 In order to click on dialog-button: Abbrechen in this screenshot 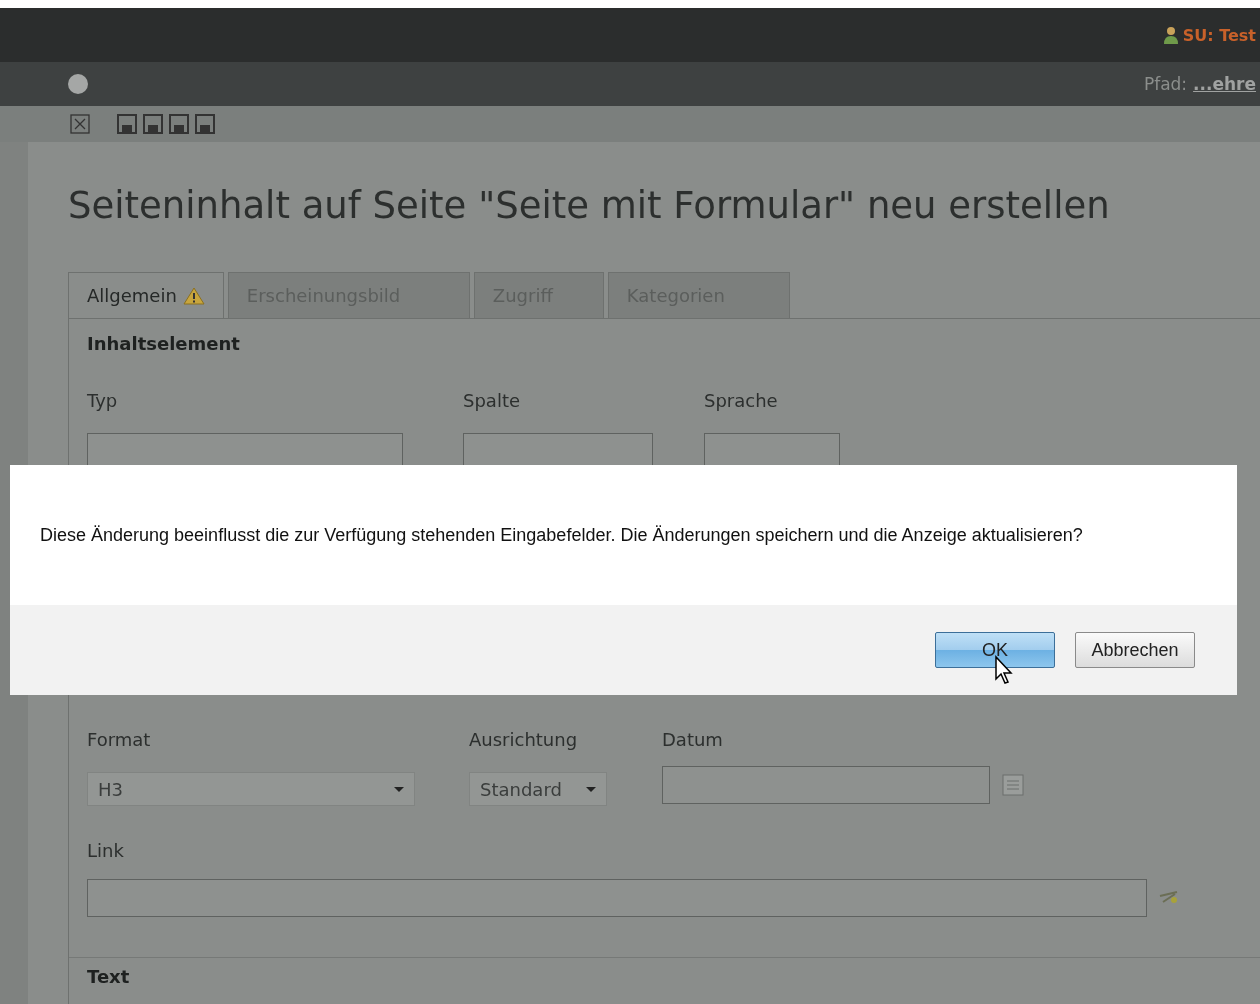, I will do `click(1135, 650)`.